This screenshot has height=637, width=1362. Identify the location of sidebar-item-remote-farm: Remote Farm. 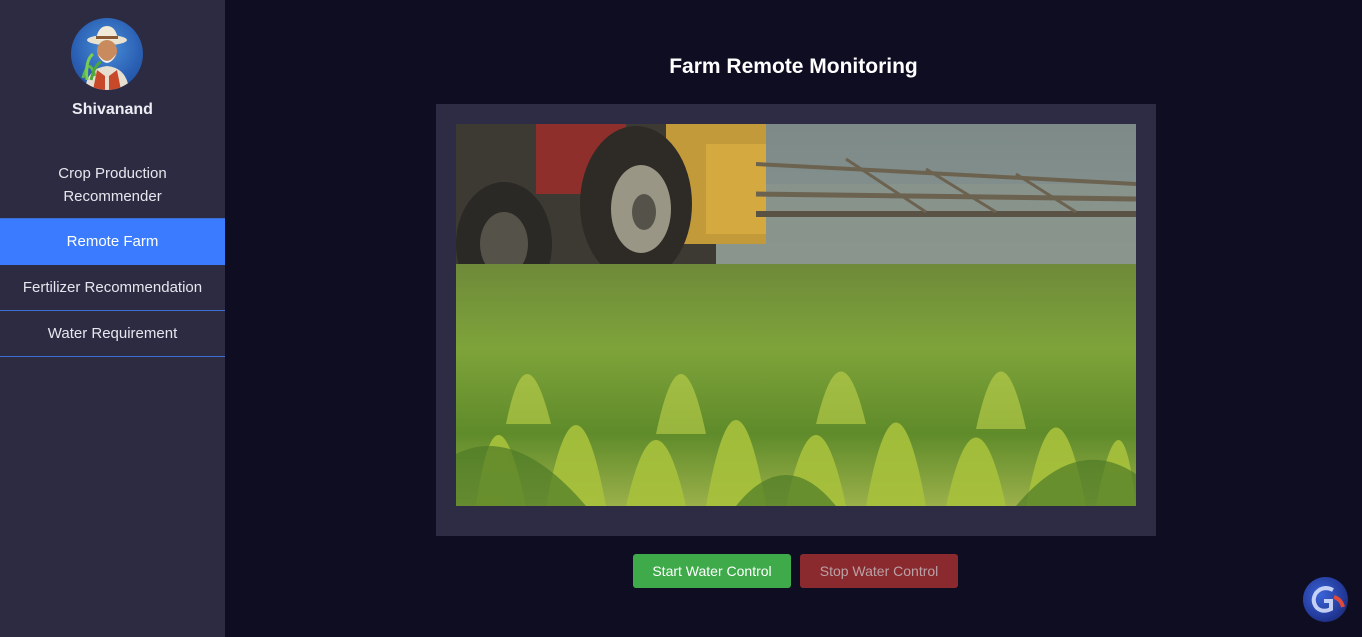
(112, 242).